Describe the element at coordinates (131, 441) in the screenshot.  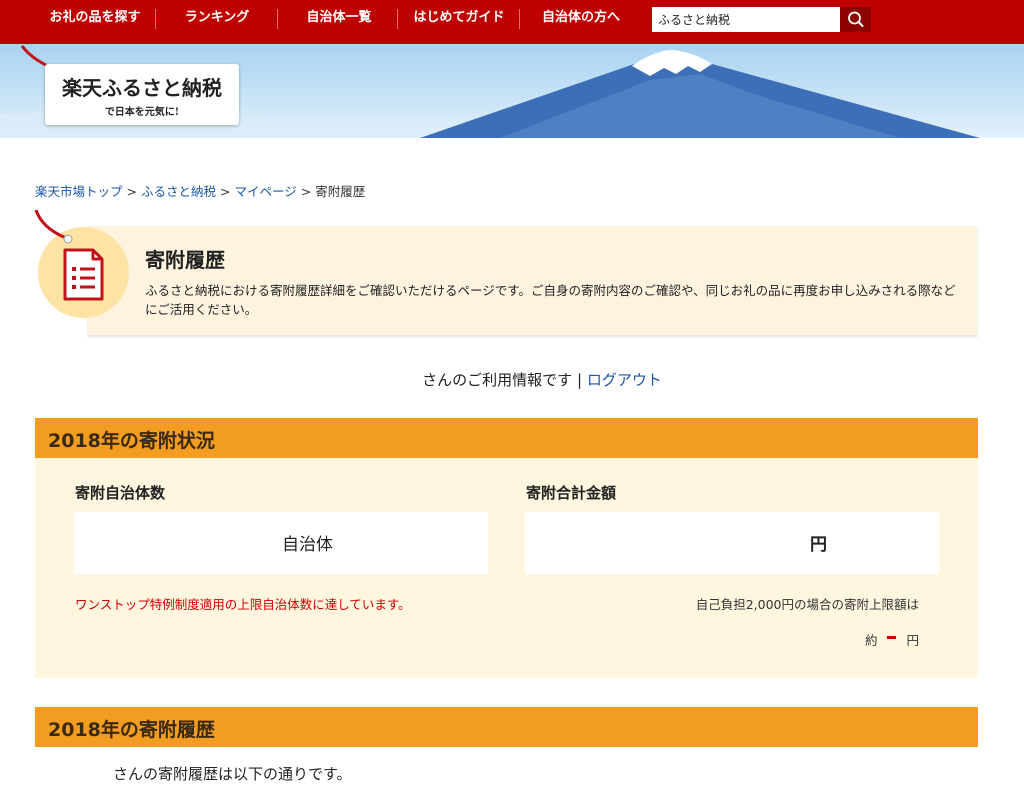
I see `donation-status-heading: 2018年の寄附状況` at that location.